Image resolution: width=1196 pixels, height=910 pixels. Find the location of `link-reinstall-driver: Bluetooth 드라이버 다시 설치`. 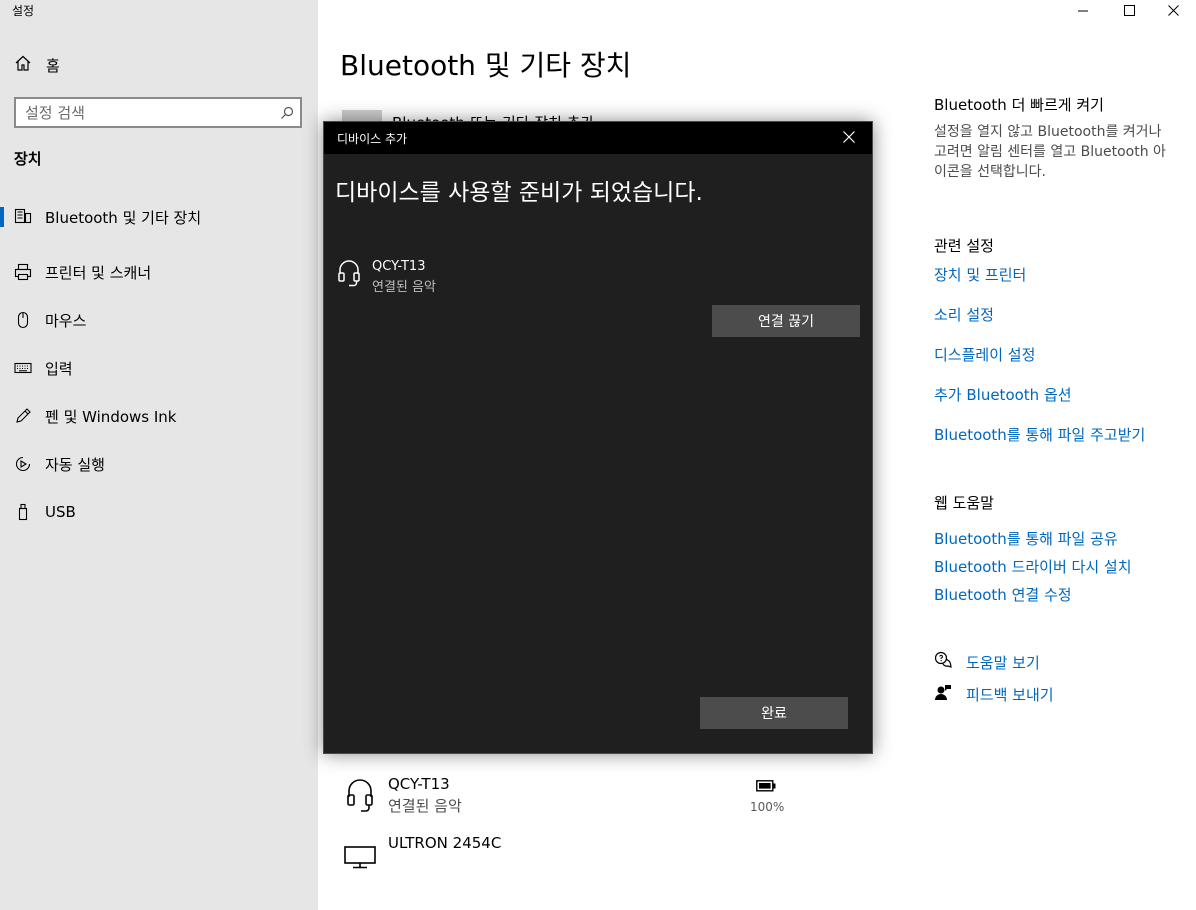

link-reinstall-driver: Bluetooth 드라이버 다시 설치 is located at coordinates (1033, 566).